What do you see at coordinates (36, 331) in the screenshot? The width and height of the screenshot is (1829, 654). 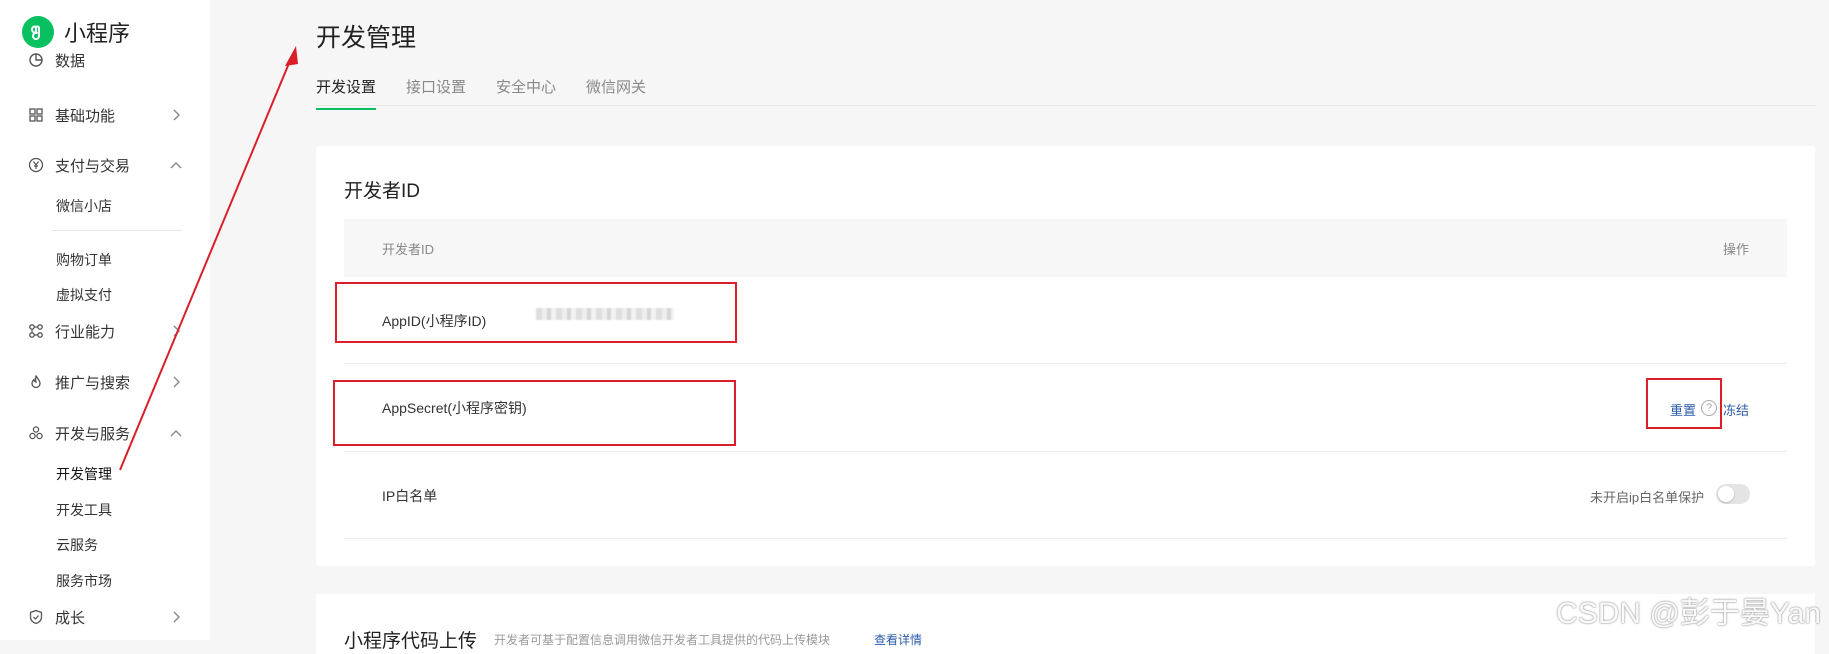 I see `nodes-icon` at bounding box center [36, 331].